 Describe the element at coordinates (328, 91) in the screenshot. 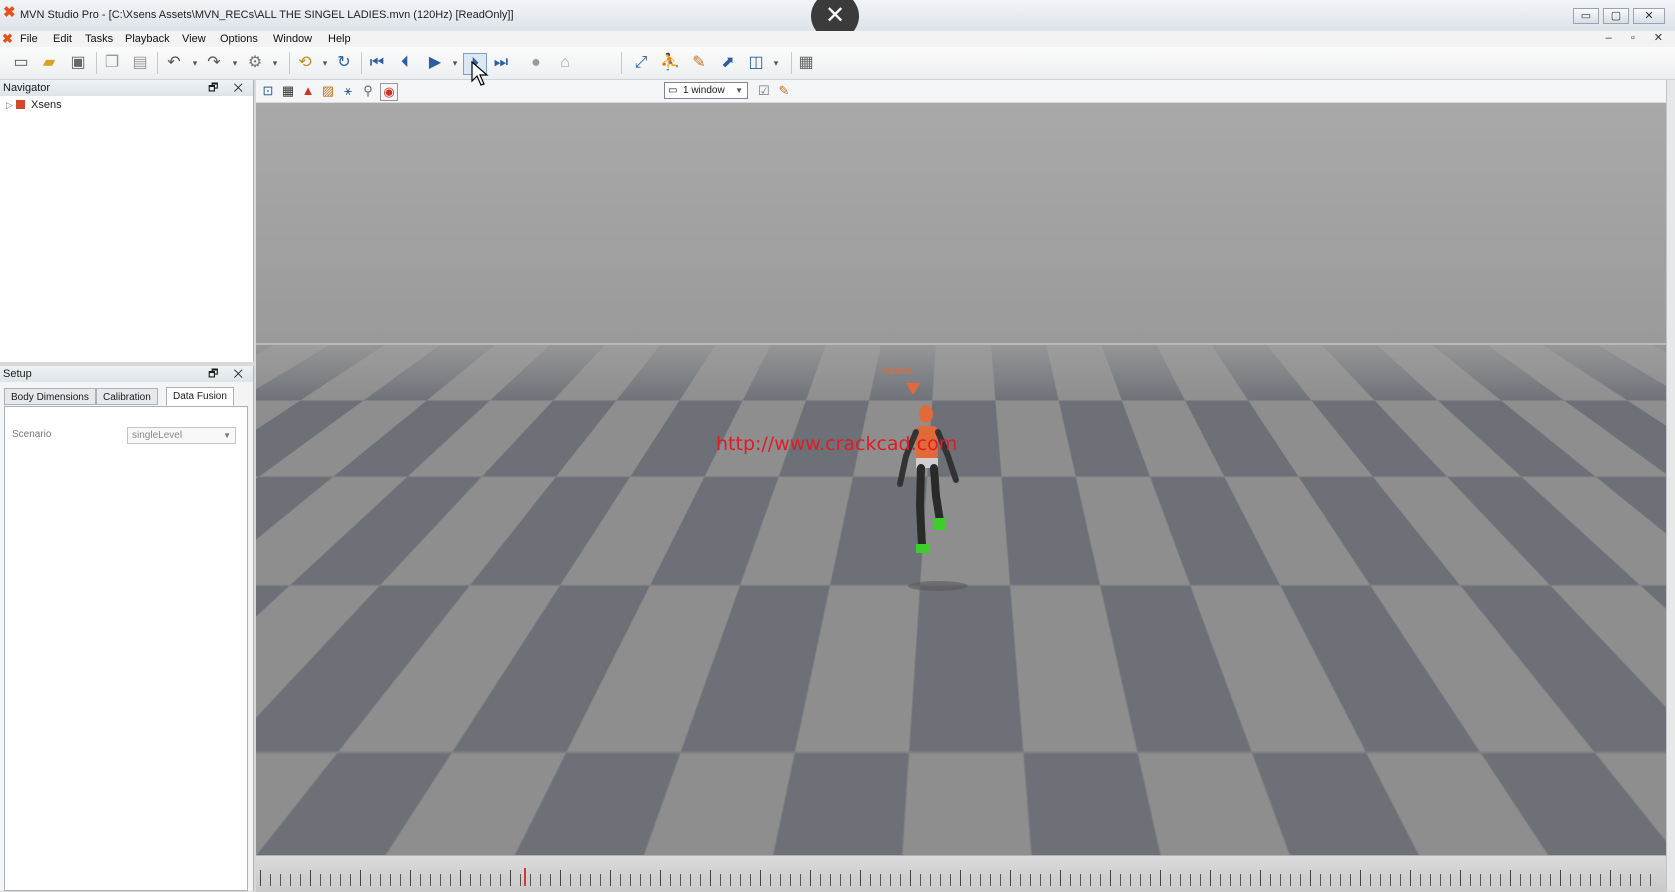

I see `image-icon: ▨` at that location.